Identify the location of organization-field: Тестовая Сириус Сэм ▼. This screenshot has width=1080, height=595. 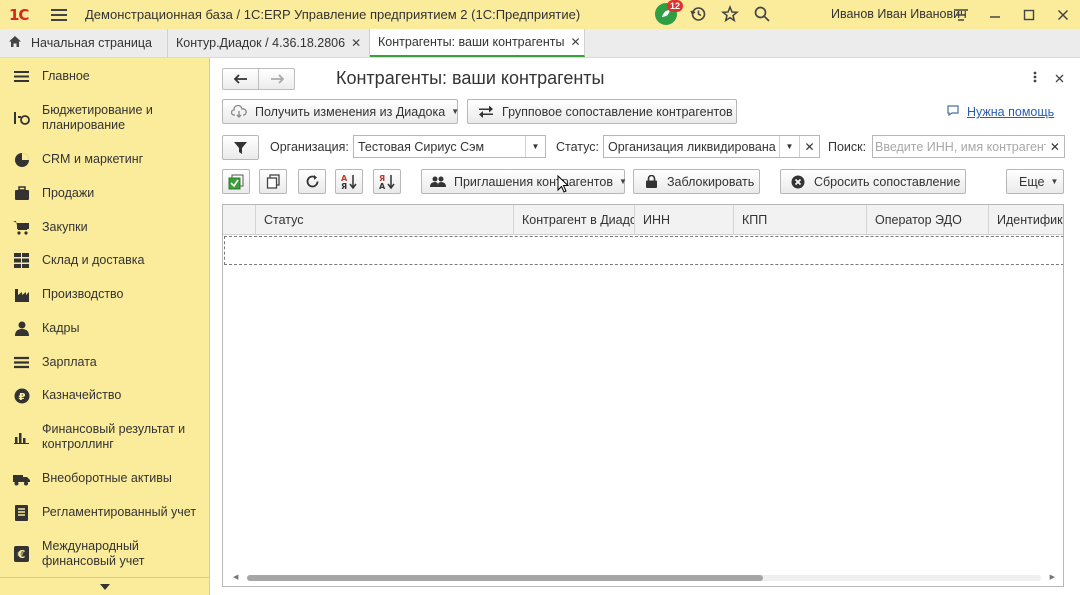
(449, 146).